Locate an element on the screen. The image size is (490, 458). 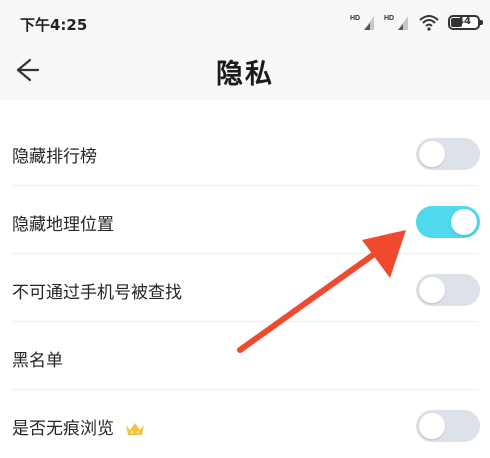
setting-row-blacklist: 黑名单 is located at coordinates (245, 356).